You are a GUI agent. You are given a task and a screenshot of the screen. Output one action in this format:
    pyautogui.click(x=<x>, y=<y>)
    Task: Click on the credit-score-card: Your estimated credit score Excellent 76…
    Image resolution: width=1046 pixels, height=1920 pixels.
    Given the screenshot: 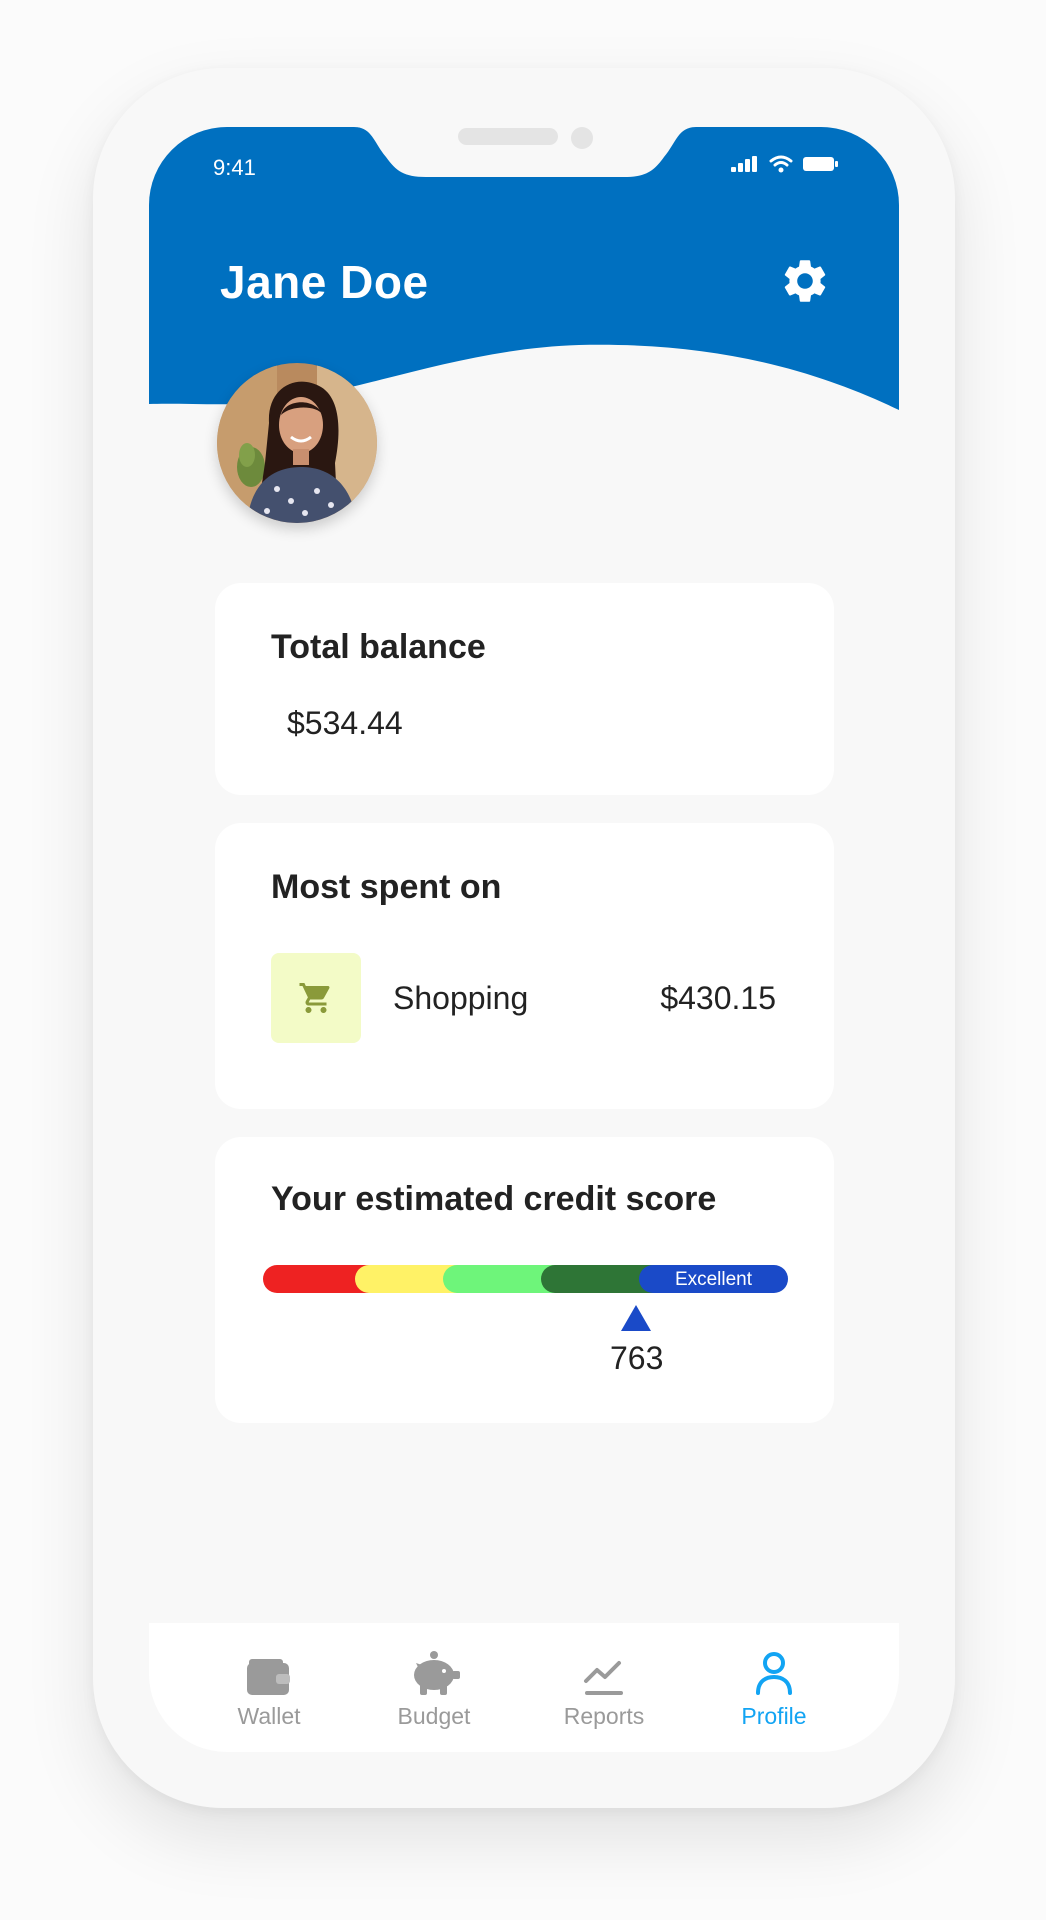 What is the action you would take?
    pyautogui.click(x=524, y=1280)
    